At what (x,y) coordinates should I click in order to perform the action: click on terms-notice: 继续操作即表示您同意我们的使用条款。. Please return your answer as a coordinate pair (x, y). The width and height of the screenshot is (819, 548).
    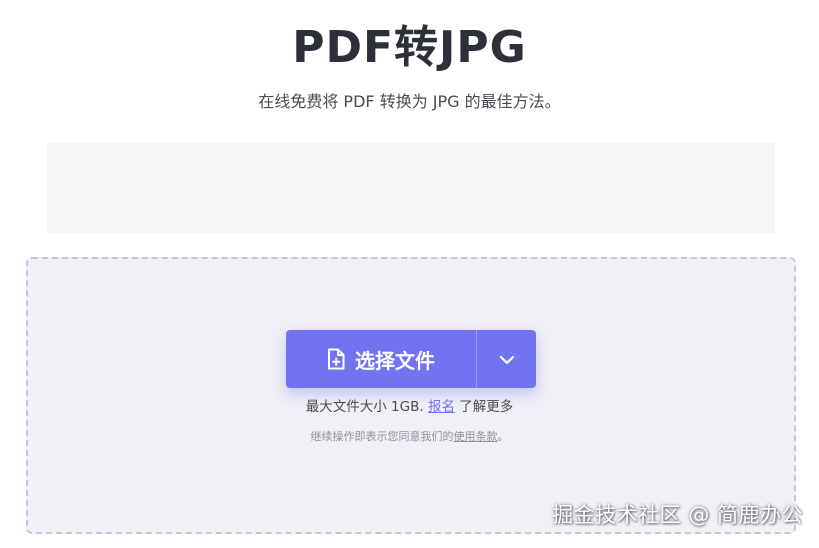
    Looking at the image, I should click on (409, 437).